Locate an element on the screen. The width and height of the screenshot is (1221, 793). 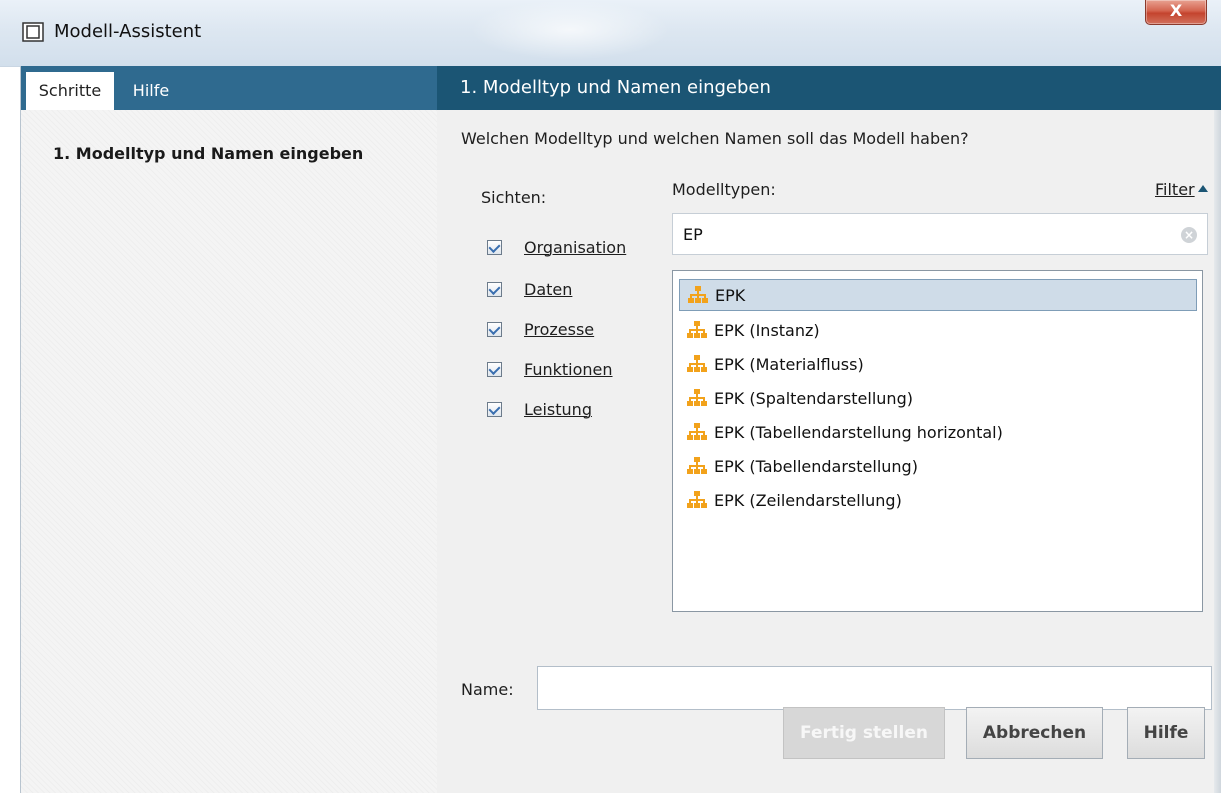
list-item-label: EPK (Spaltendarstellung) is located at coordinates (813, 398).